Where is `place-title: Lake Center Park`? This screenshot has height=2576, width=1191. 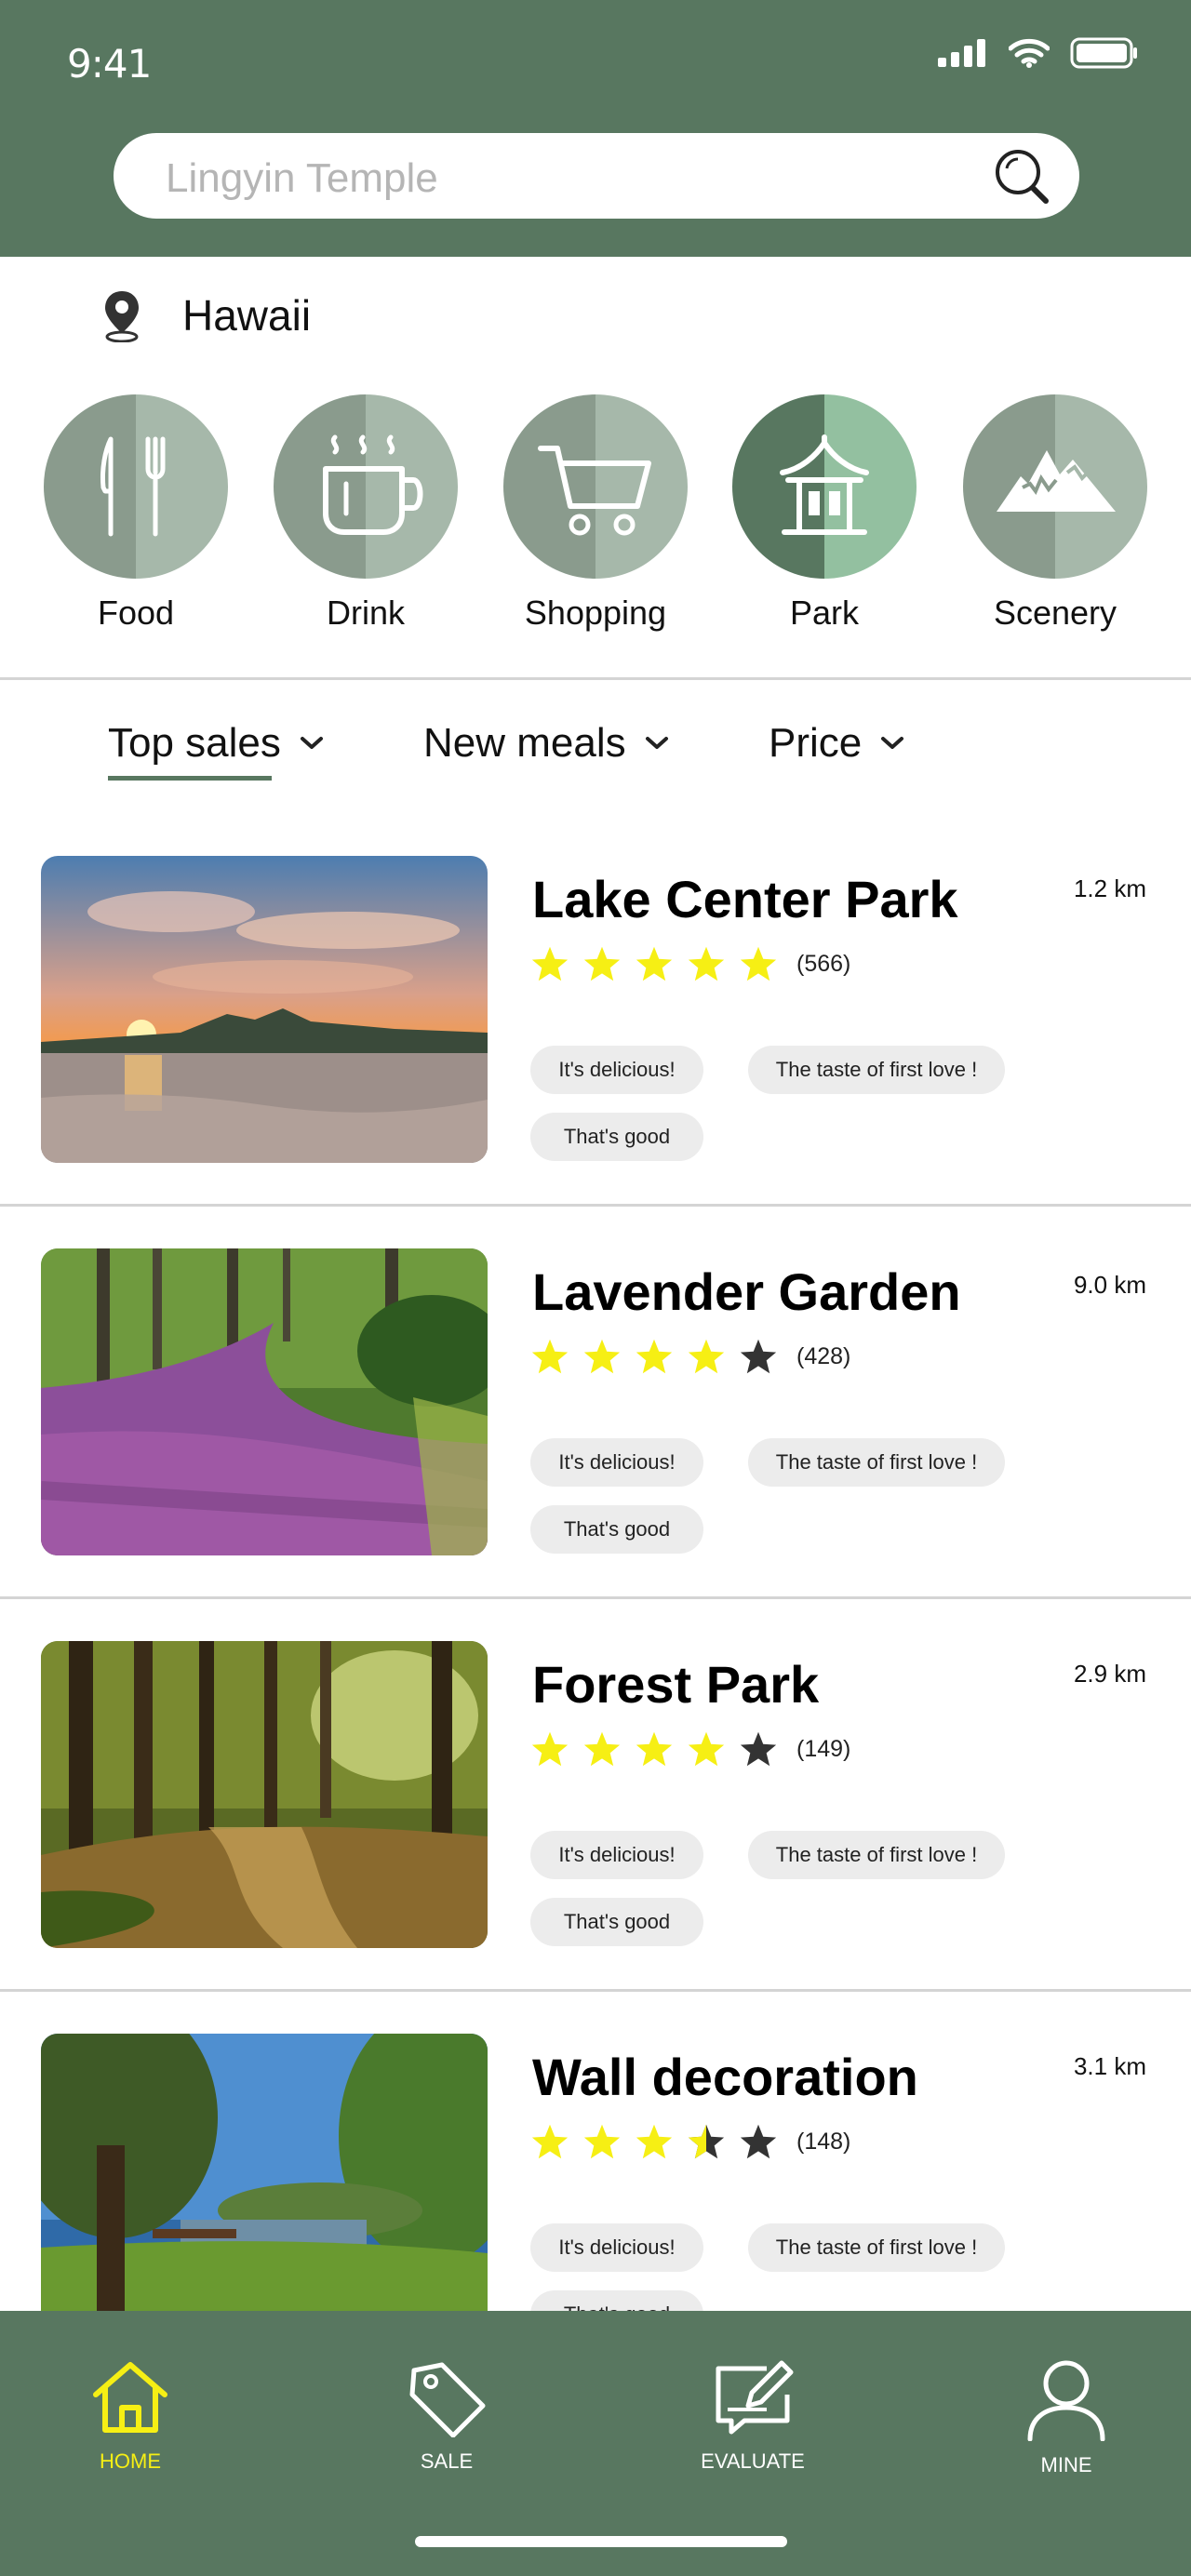
place-title: Lake Center Park is located at coordinates (745, 899).